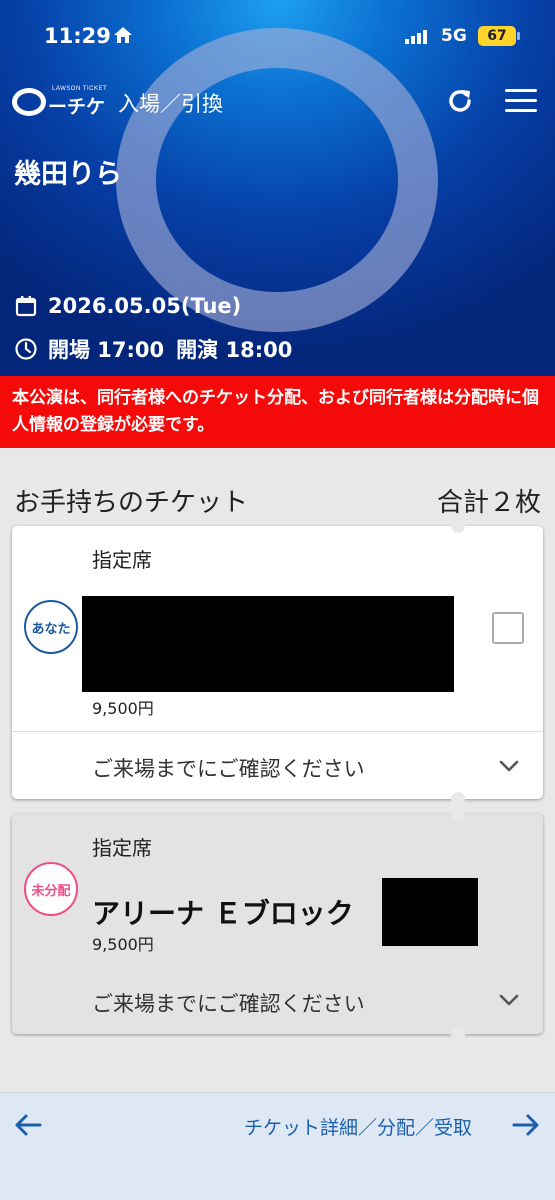 This screenshot has height=1200, width=555. I want to click on status-time: 11:29, so click(77, 36).